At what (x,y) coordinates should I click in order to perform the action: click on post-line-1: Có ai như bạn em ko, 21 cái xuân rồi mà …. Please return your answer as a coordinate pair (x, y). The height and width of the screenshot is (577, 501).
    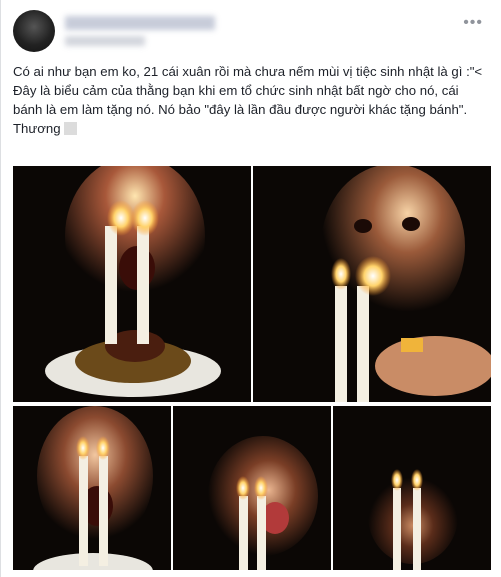
    Looking at the image, I should click on (248, 71).